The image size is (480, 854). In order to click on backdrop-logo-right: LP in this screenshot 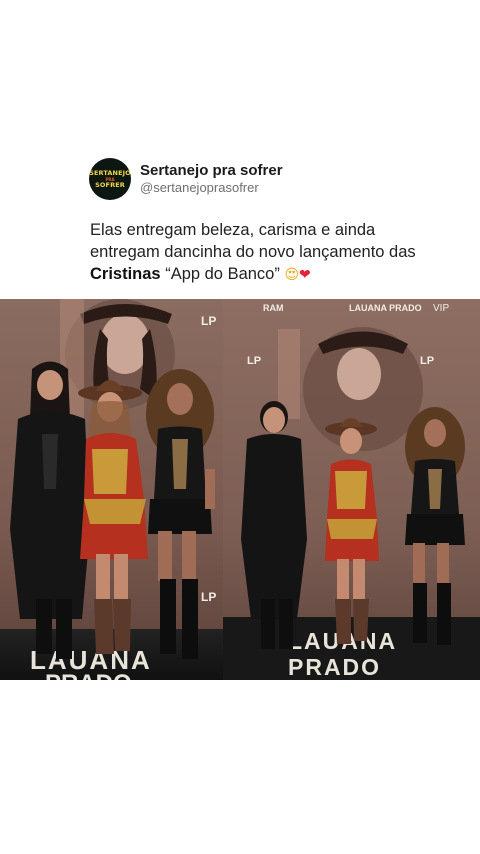, I will do `click(254, 361)`.